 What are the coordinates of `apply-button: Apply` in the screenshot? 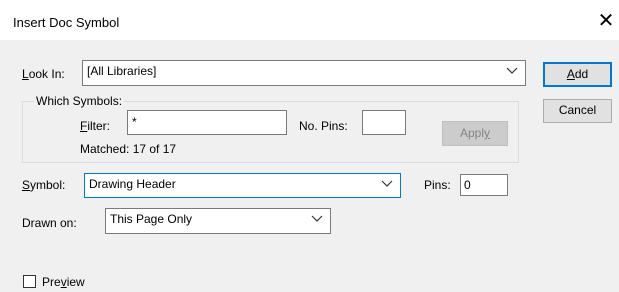 It's located at (475, 133).